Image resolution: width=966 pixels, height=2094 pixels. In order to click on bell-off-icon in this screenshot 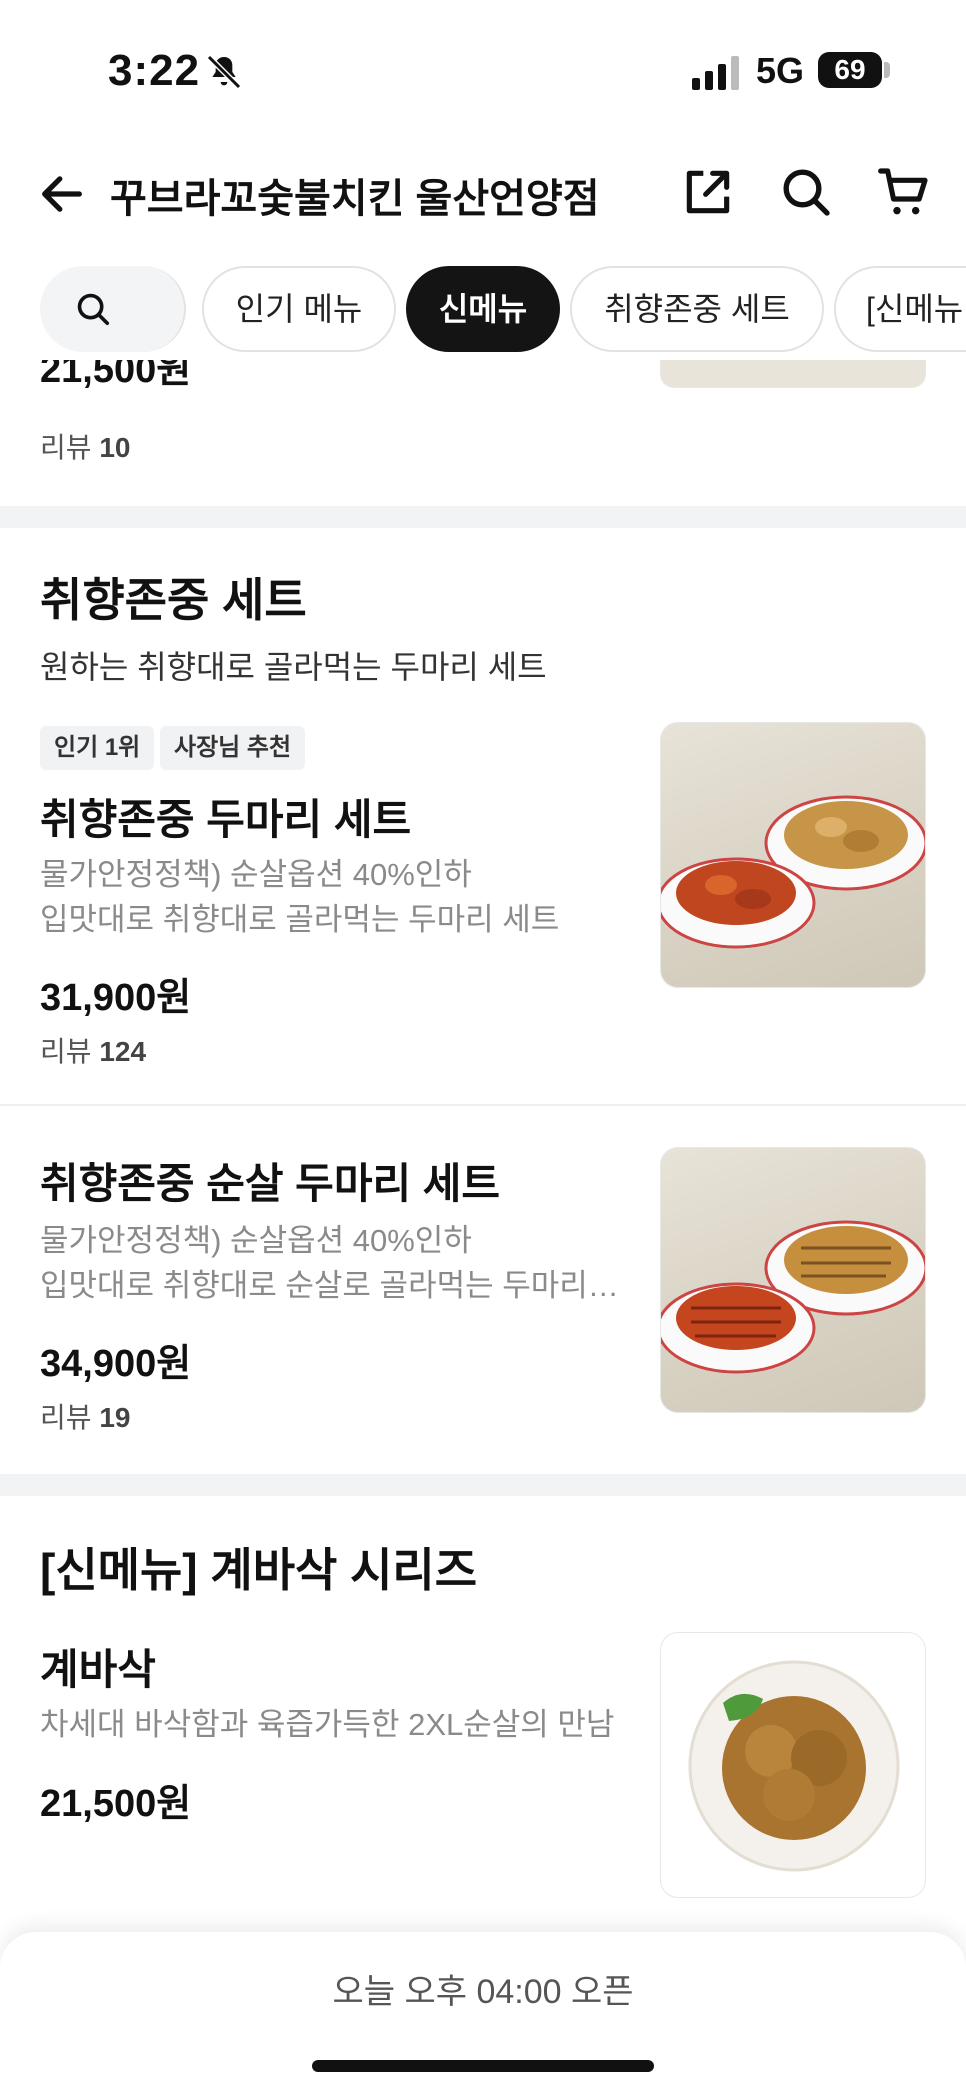, I will do `click(224, 72)`.